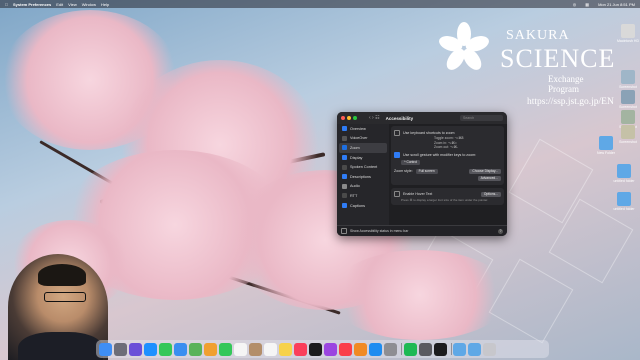 This screenshot has width=640, height=360. I want to click on podcasts-icon, so click(330, 349).